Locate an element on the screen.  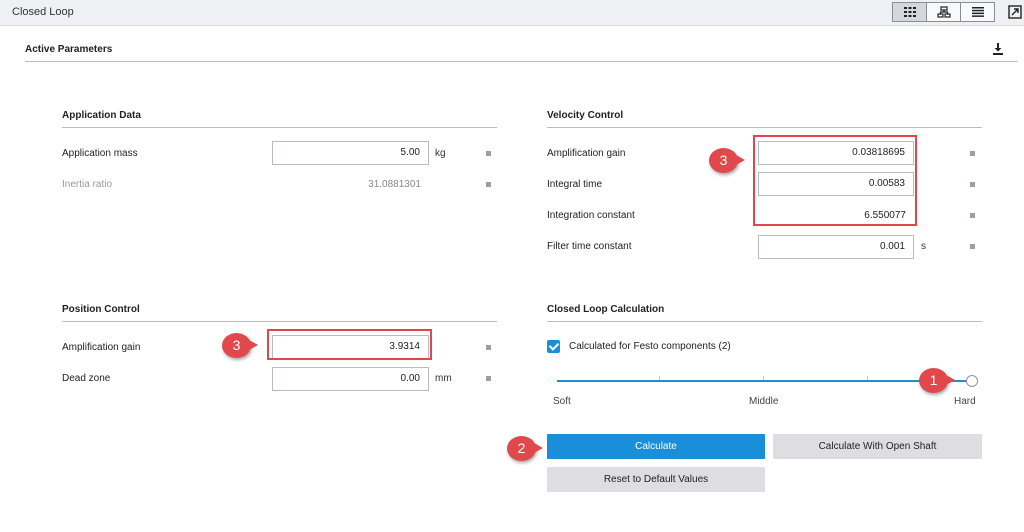
diagram-icon is located at coordinates (943, 12).